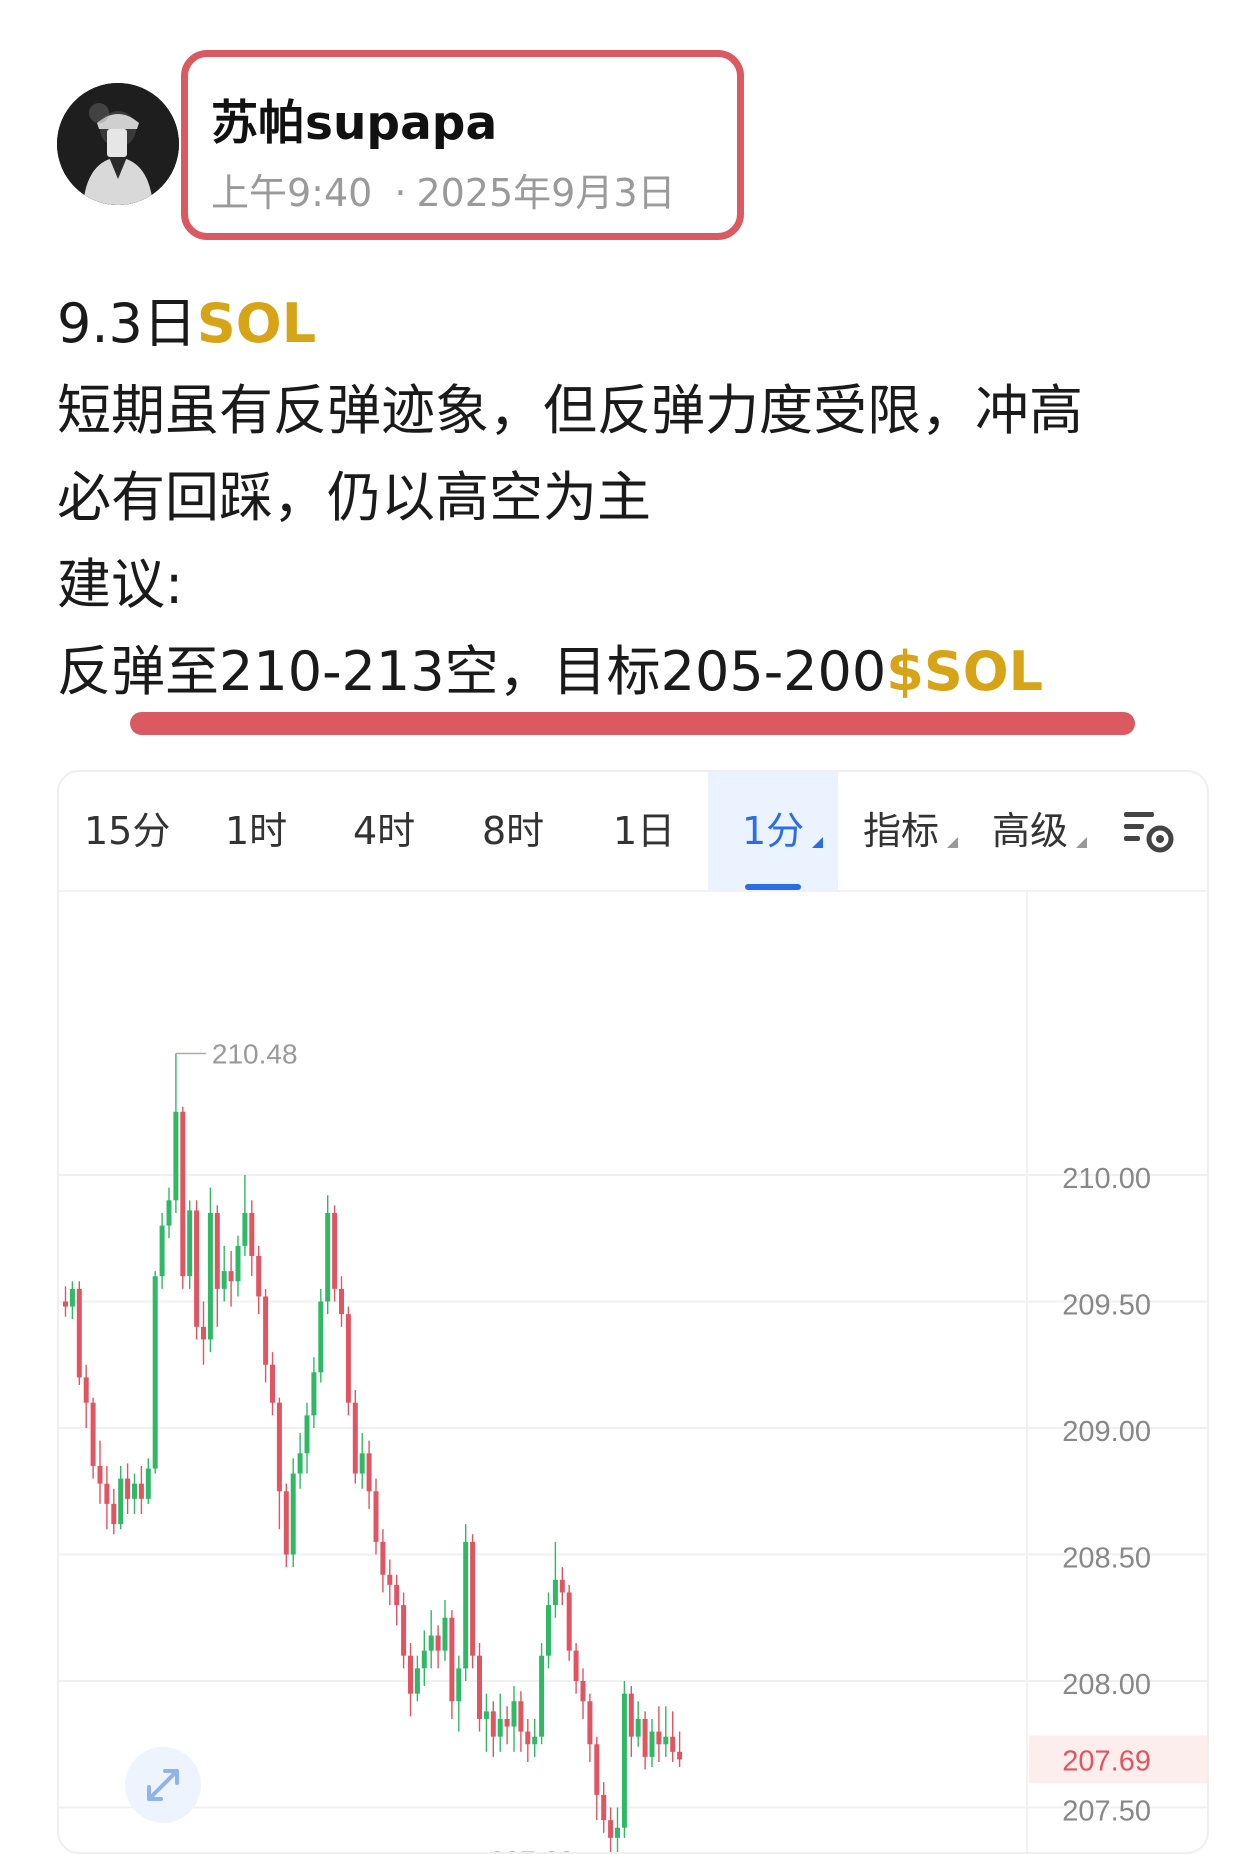 This screenshot has height=1854, width=1260. I want to click on post-line-target: 反弹至210-213空，目标205-200$SOL, so click(550, 671).